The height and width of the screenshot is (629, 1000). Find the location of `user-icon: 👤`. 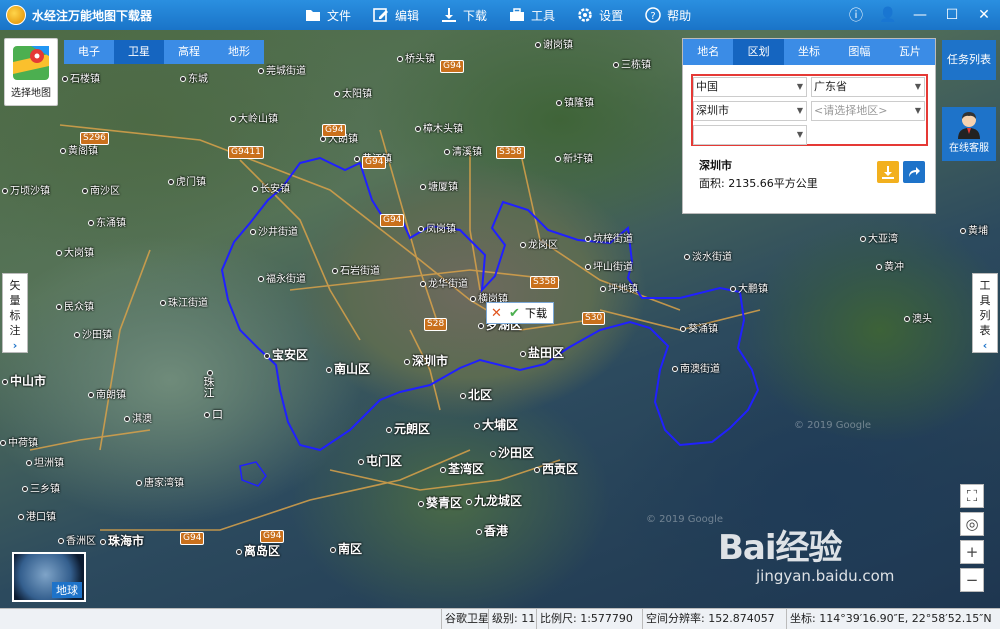

user-icon: 👤 is located at coordinates (888, 15).